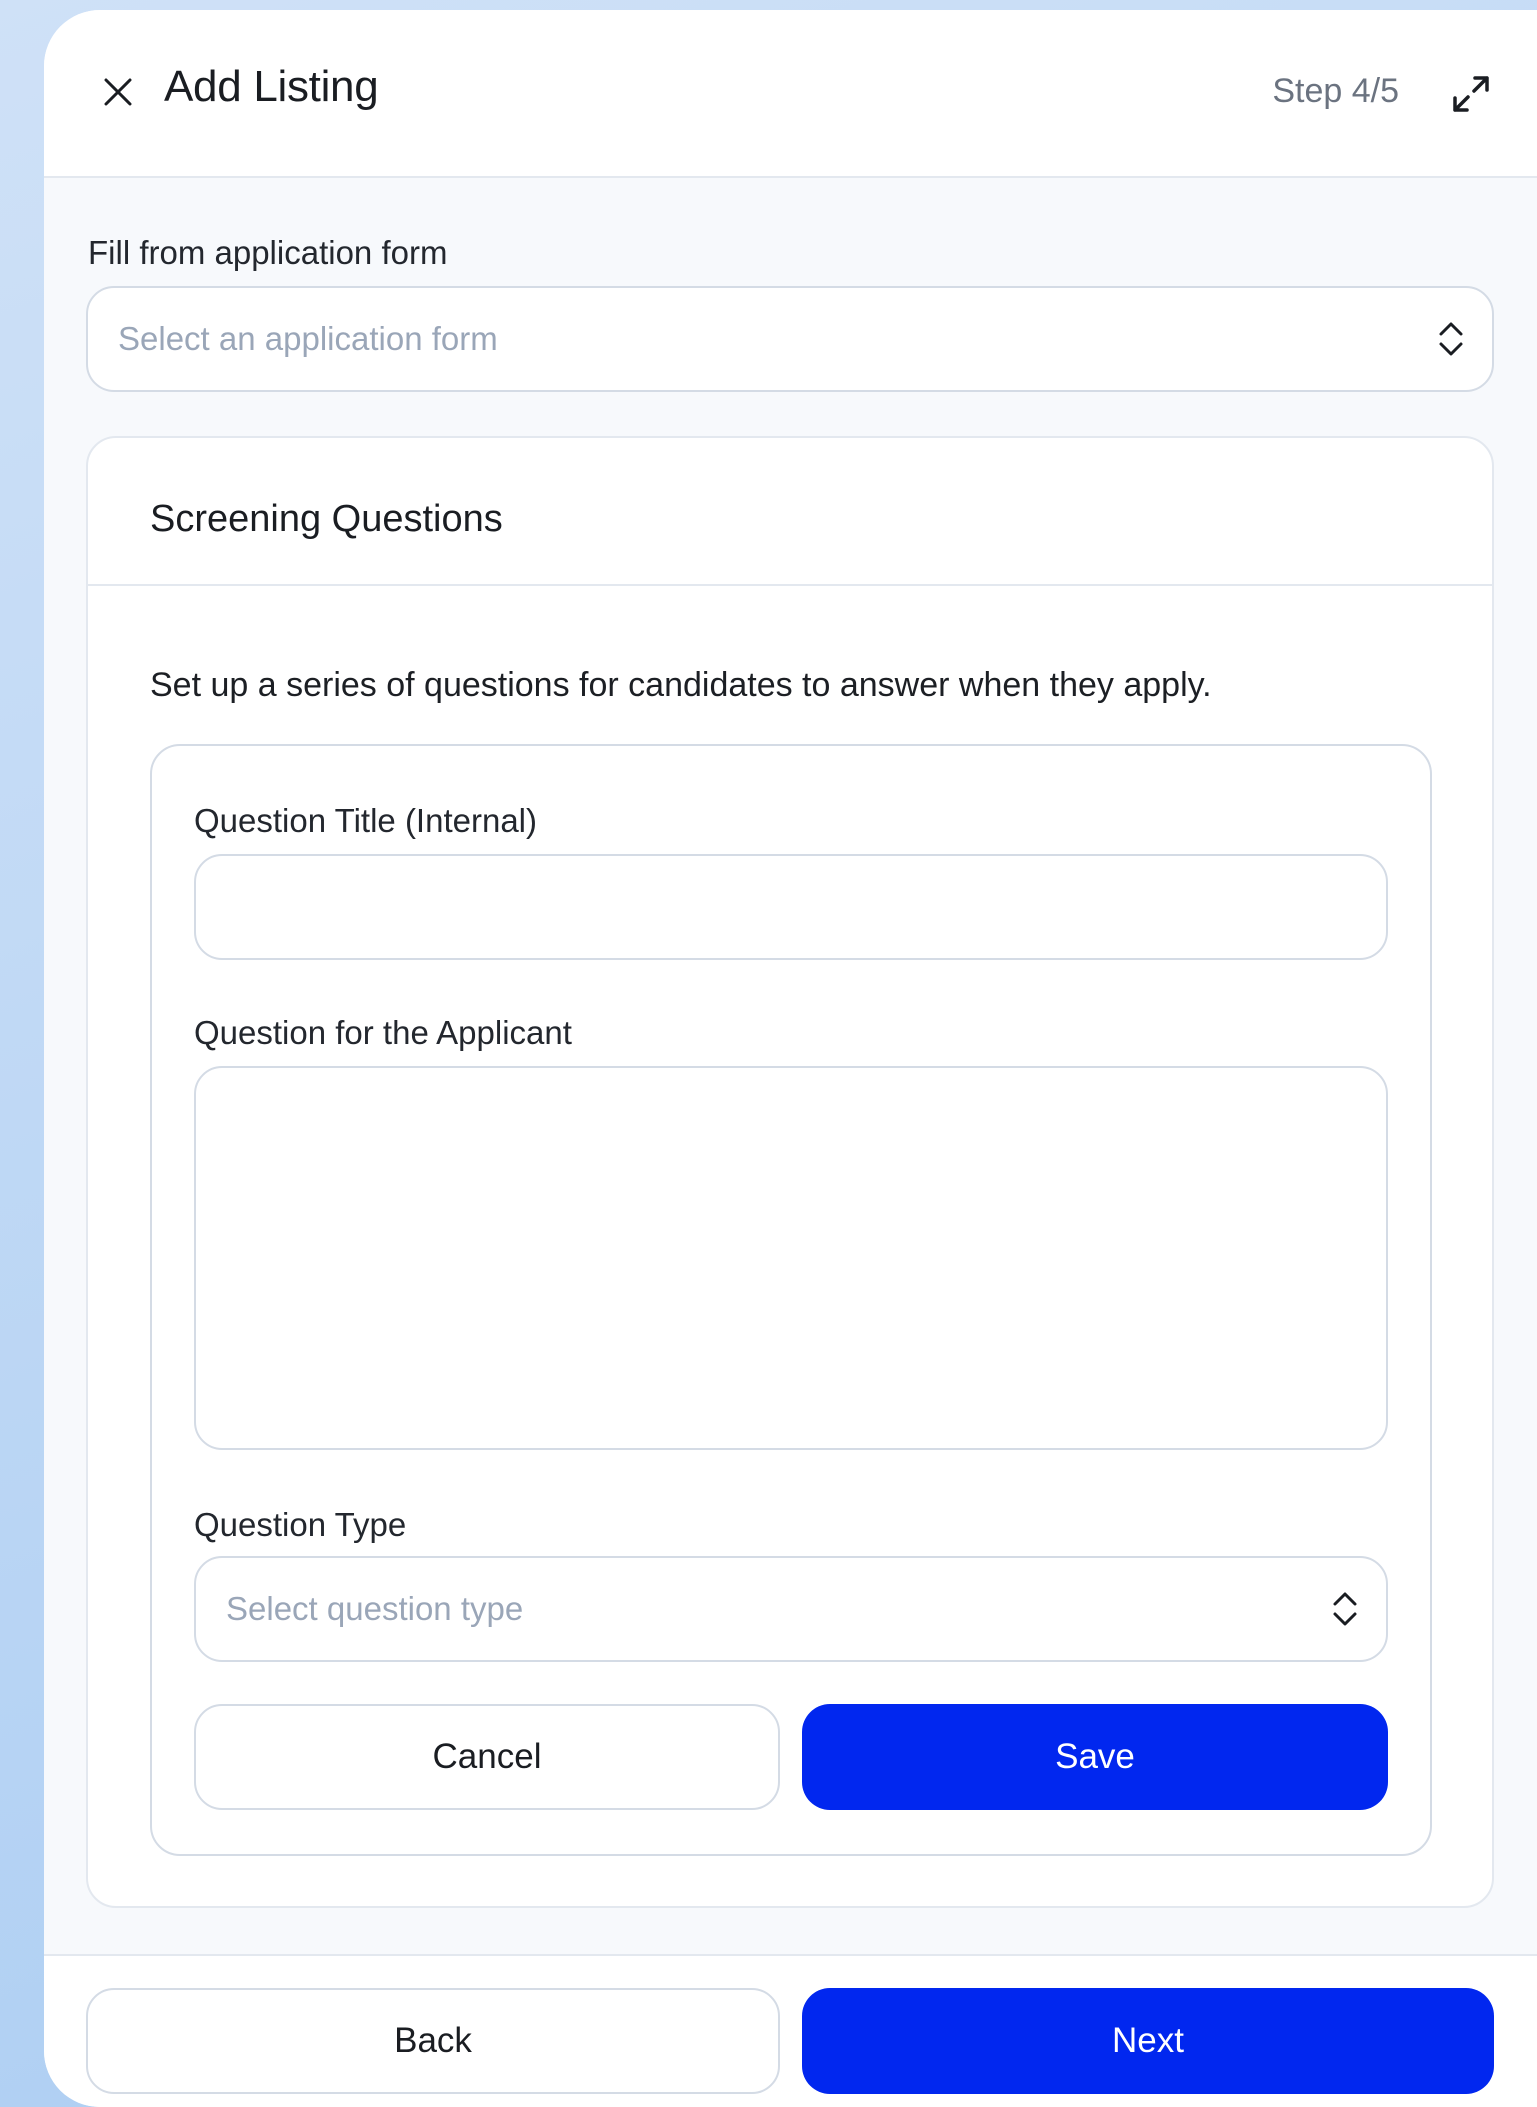  Describe the element at coordinates (365, 820) in the screenshot. I see `question-title-label: Question Title (Internal)` at that location.